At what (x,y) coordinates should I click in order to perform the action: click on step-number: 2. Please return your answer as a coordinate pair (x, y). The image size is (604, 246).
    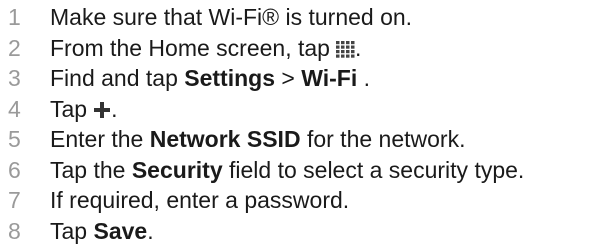
    Looking at the image, I should click on (14, 47).